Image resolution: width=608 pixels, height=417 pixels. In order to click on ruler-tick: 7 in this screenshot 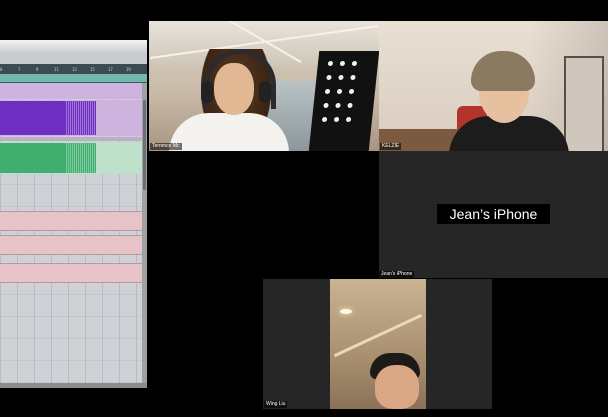, I will do `click(19, 69)`.